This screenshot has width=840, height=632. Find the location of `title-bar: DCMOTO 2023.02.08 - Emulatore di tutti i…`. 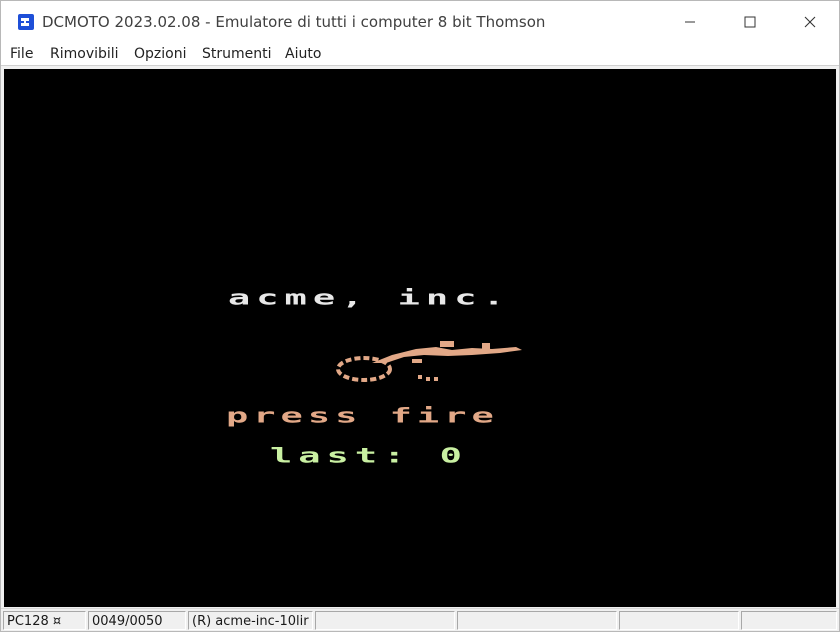

title-bar: DCMOTO 2023.02.08 - Emulatore di tutti i… is located at coordinates (420, 22).